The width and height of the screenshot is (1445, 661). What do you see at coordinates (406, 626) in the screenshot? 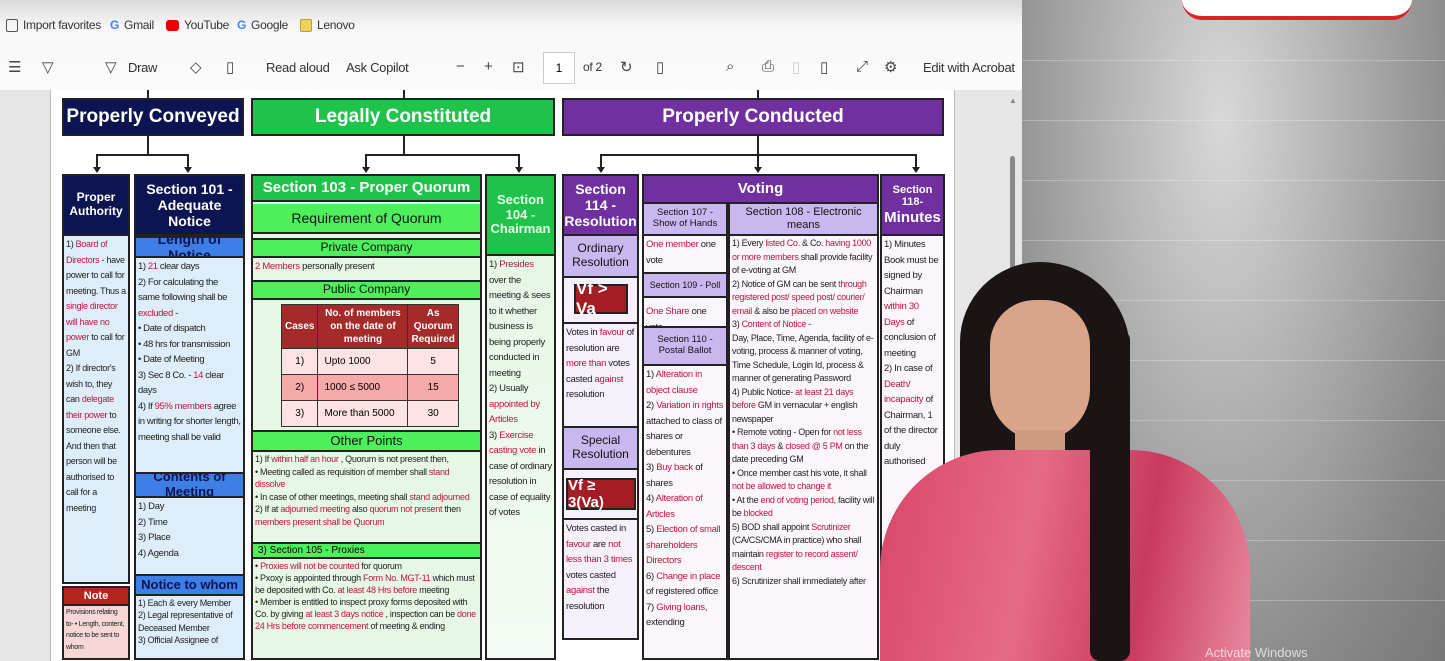
I see `text-segment: of meeting & ending` at bounding box center [406, 626].